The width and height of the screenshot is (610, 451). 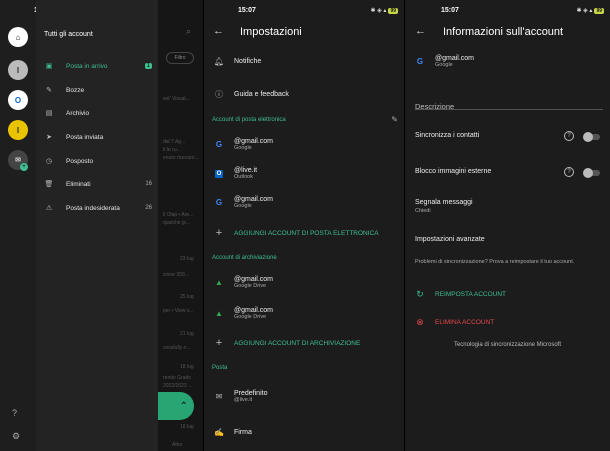 What do you see at coordinates (304, 343) in the screenshot?
I see `add-storage-account-button: + AGGIUNGI ACCOUNT DI ARCHIVIAZIONE` at bounding box center [304, 343].